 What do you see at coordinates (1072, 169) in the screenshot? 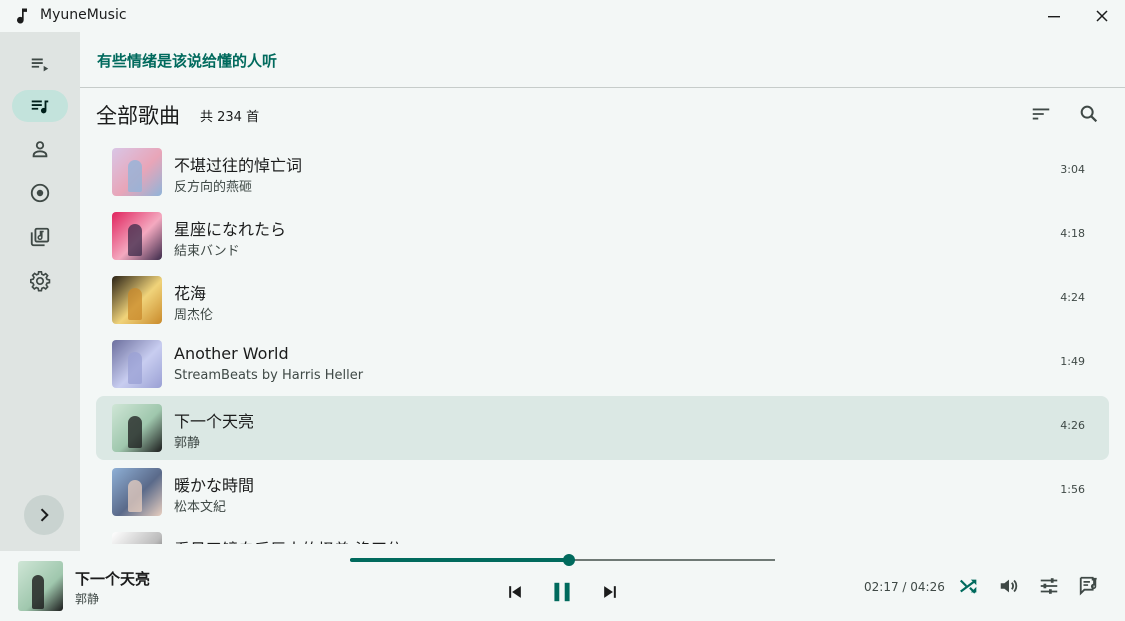
I see `song-duration: 3:04` at bounding box center [1072, 169].